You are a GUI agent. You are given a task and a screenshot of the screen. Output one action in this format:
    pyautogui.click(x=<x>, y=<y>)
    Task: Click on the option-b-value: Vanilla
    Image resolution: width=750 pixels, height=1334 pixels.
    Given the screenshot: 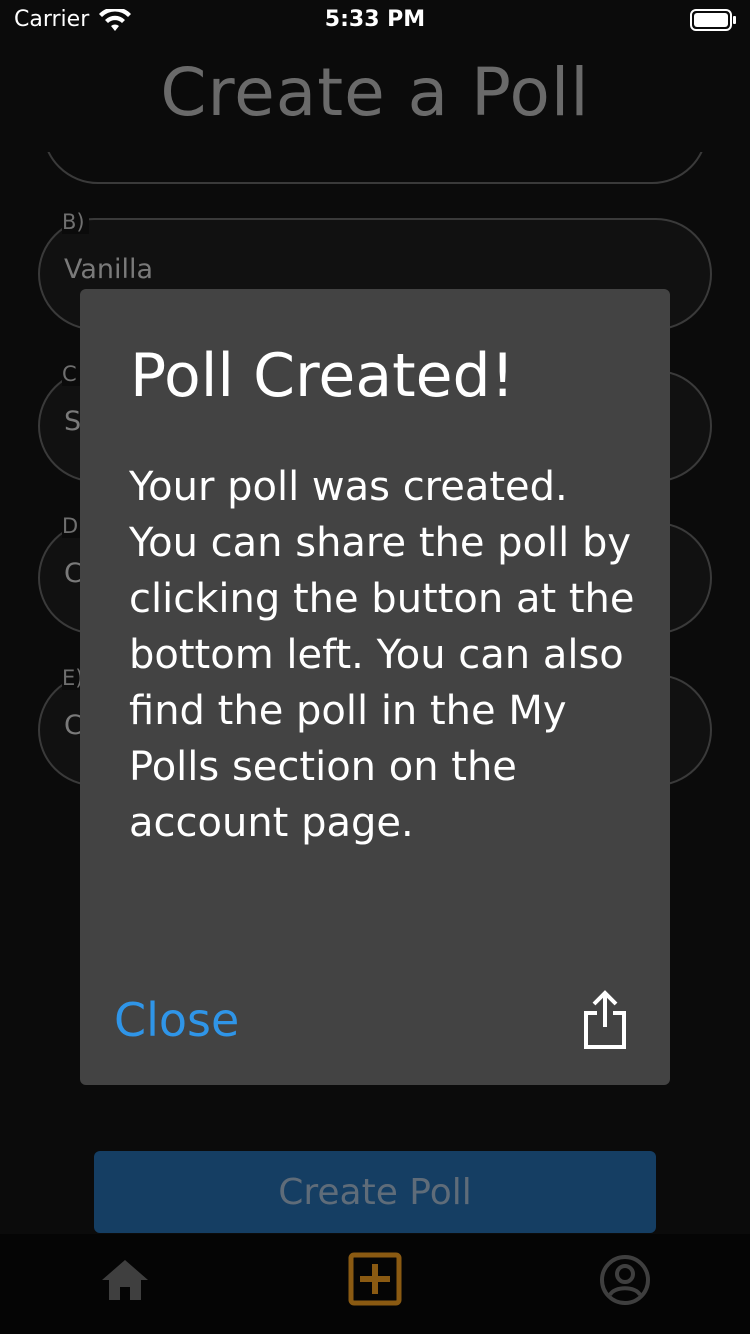 What is the action you would take?
    pyautogui.click(x=109, y=269)
    